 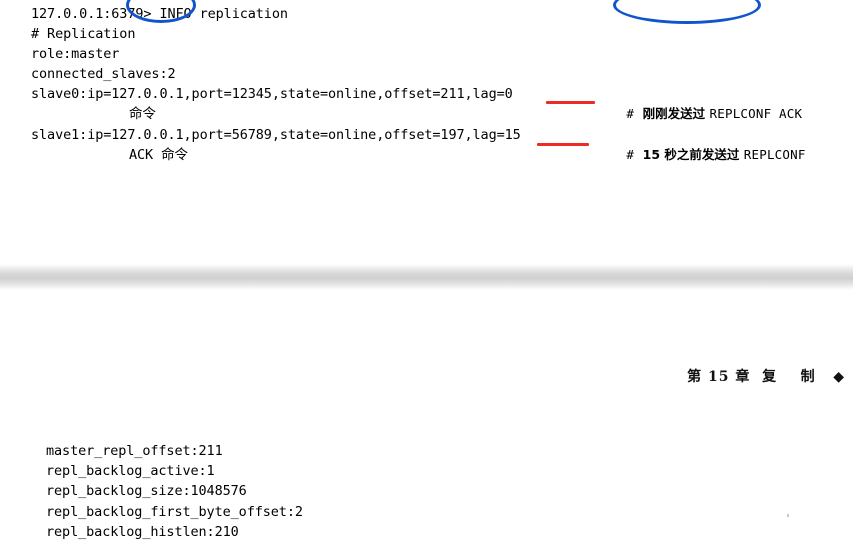 I want to click on lag-fifteen-underline-annotation, so click(x=563, y=144).